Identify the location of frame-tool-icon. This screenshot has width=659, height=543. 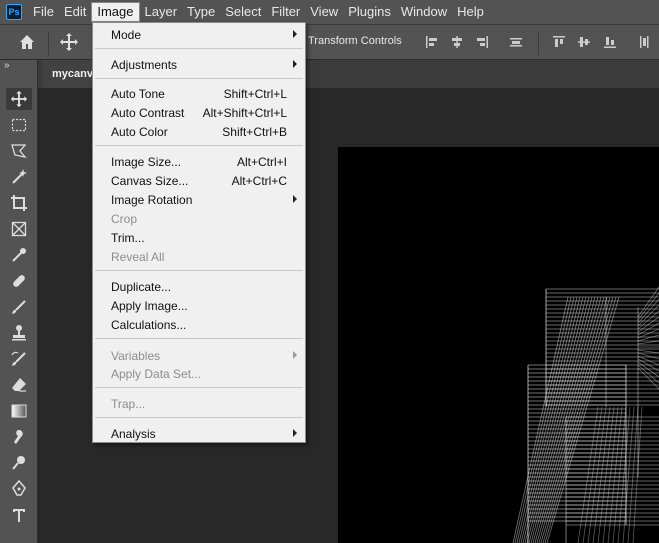
(19, 229).